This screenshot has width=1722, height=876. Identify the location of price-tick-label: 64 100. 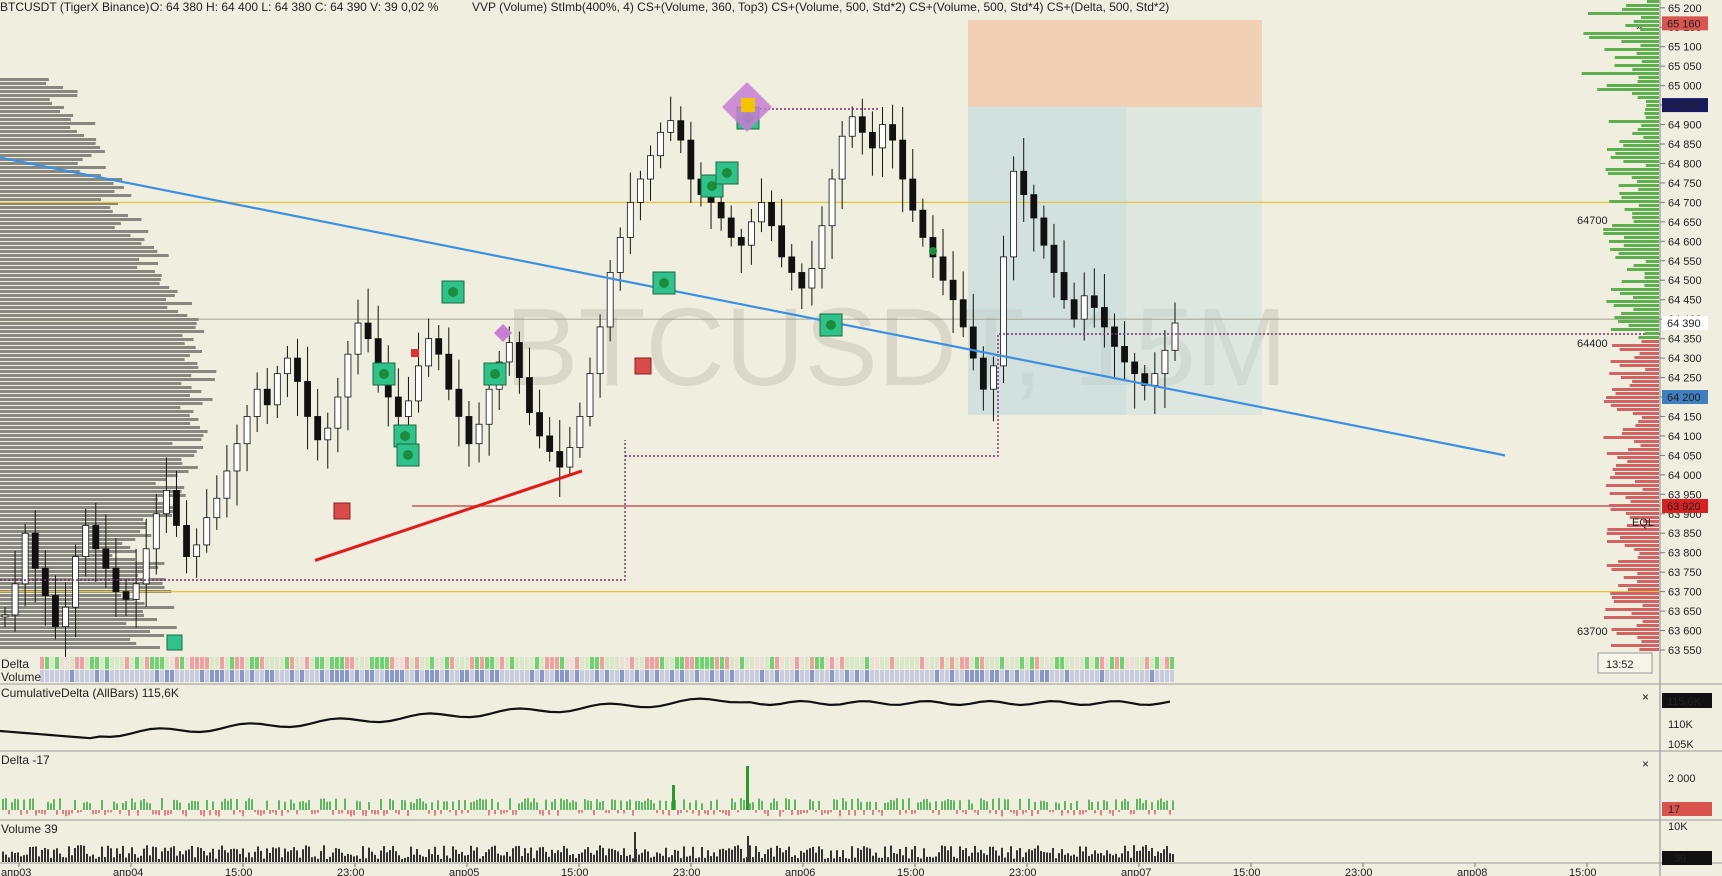
(1685, 437).